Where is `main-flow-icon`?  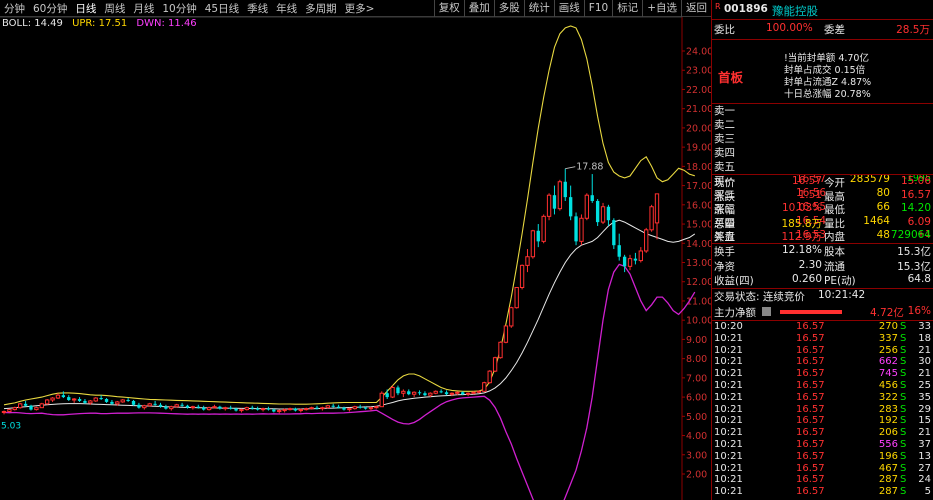 main-flow-icon is located at coordinates (766, 311).